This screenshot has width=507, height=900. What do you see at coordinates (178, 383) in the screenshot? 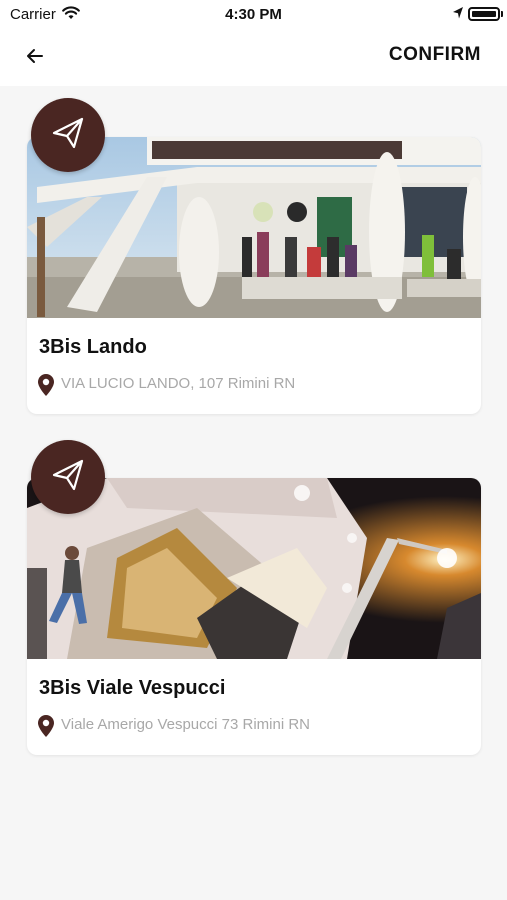
I see `store-address: VIA LUCIO LANDO, 107 Rimini RN` at bounding box center [178, 383].